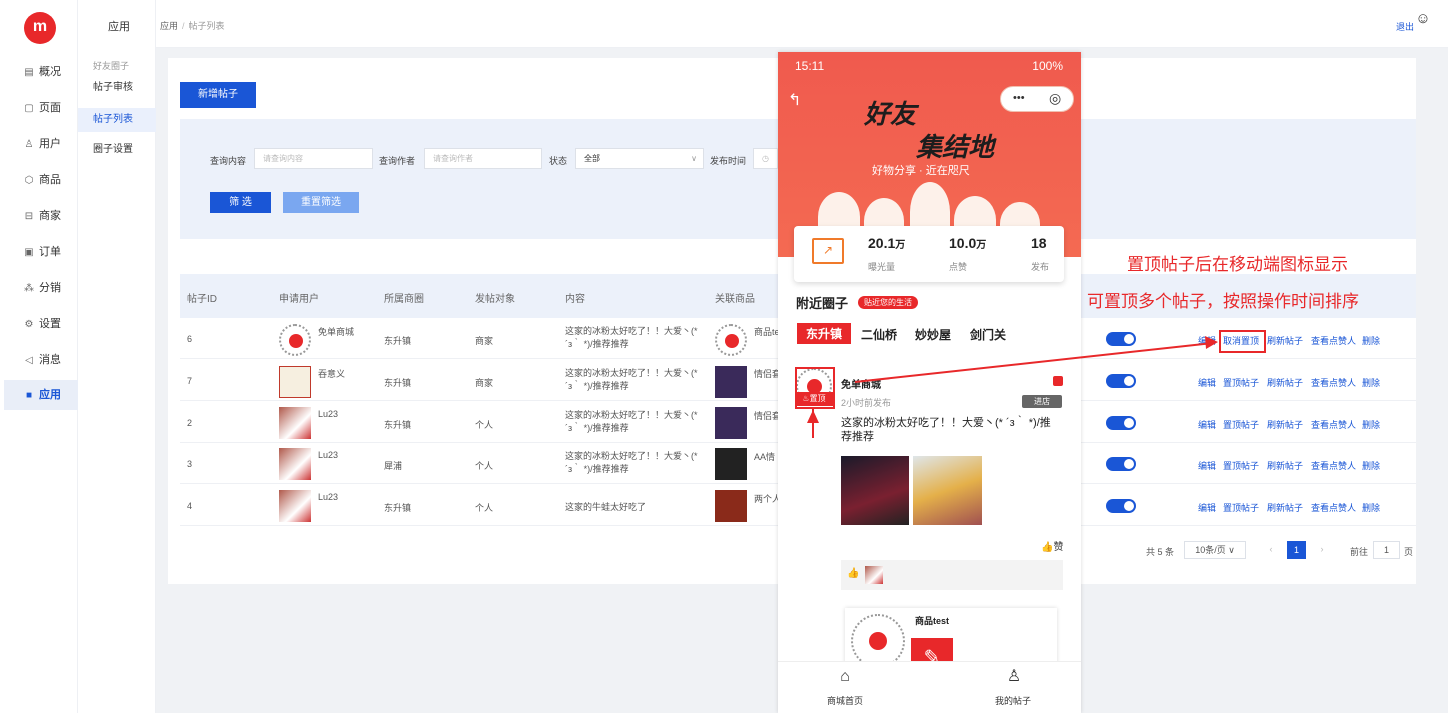 Image resolution: width=1448 pixels, height=713 pixels. I want to click on sidebar-item-merchants: ⊟ 商家, so click(41, 216).